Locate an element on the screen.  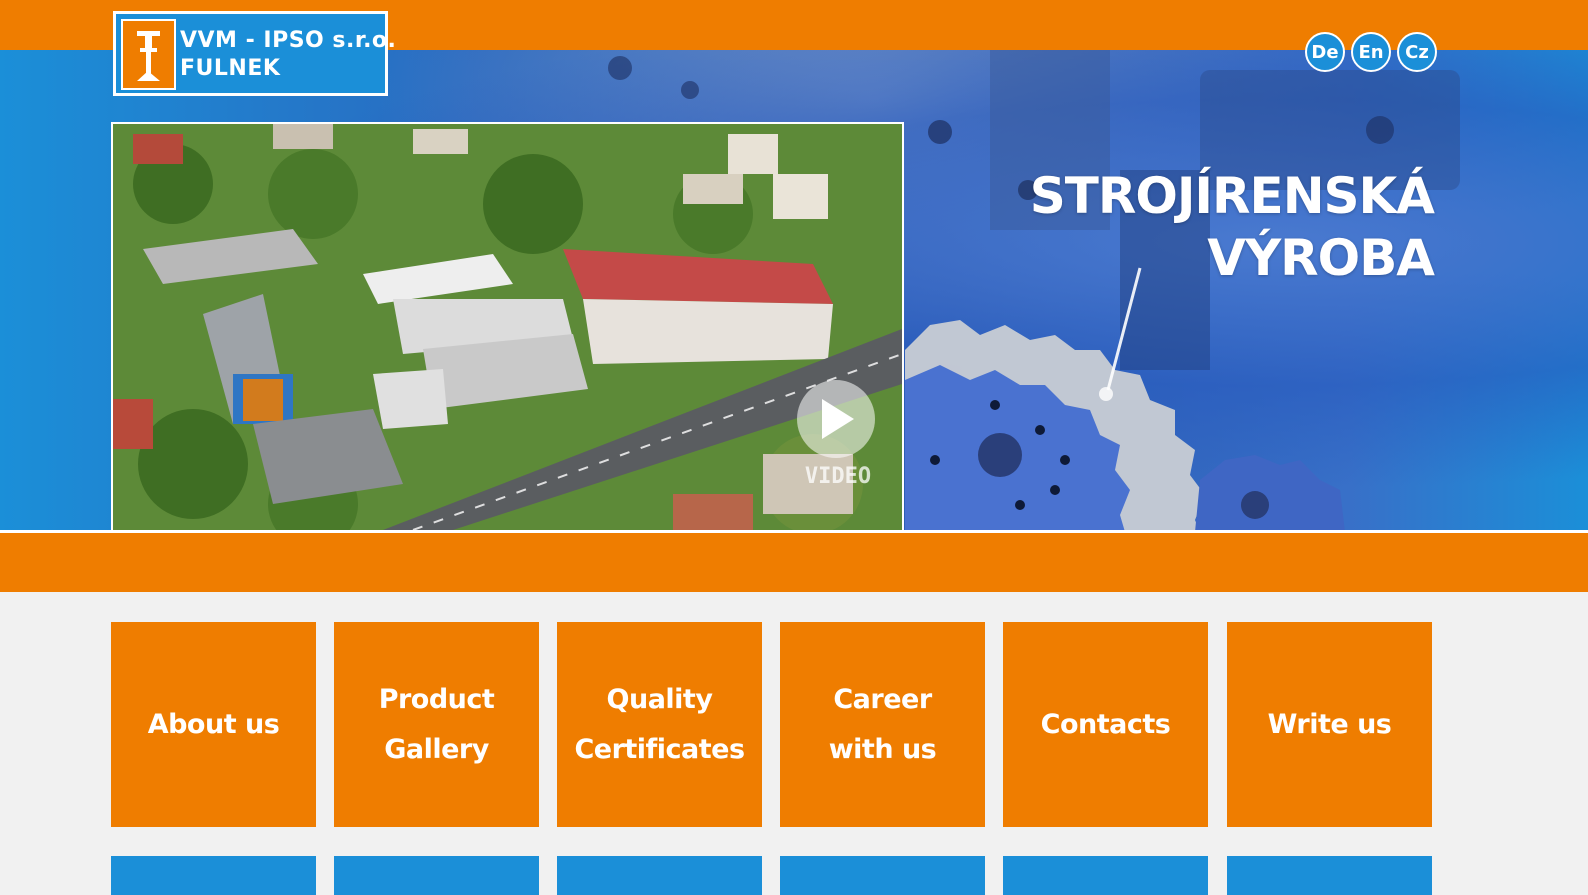
tile-label: Quality is located at coordinates (659, 699).